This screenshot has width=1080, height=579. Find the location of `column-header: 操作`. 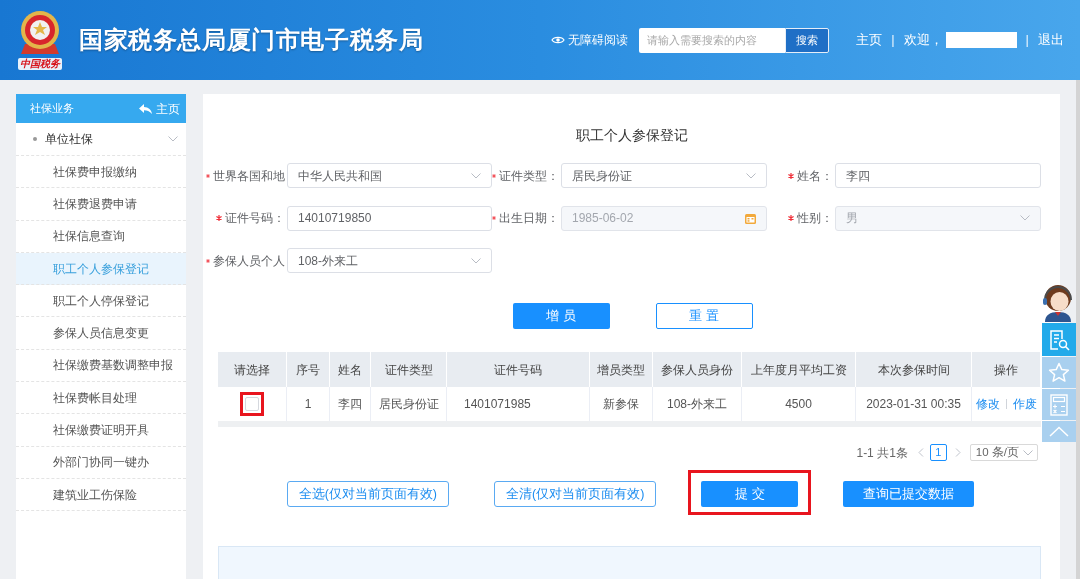

column-header: 操作 is located at coordinates (1006, 369).